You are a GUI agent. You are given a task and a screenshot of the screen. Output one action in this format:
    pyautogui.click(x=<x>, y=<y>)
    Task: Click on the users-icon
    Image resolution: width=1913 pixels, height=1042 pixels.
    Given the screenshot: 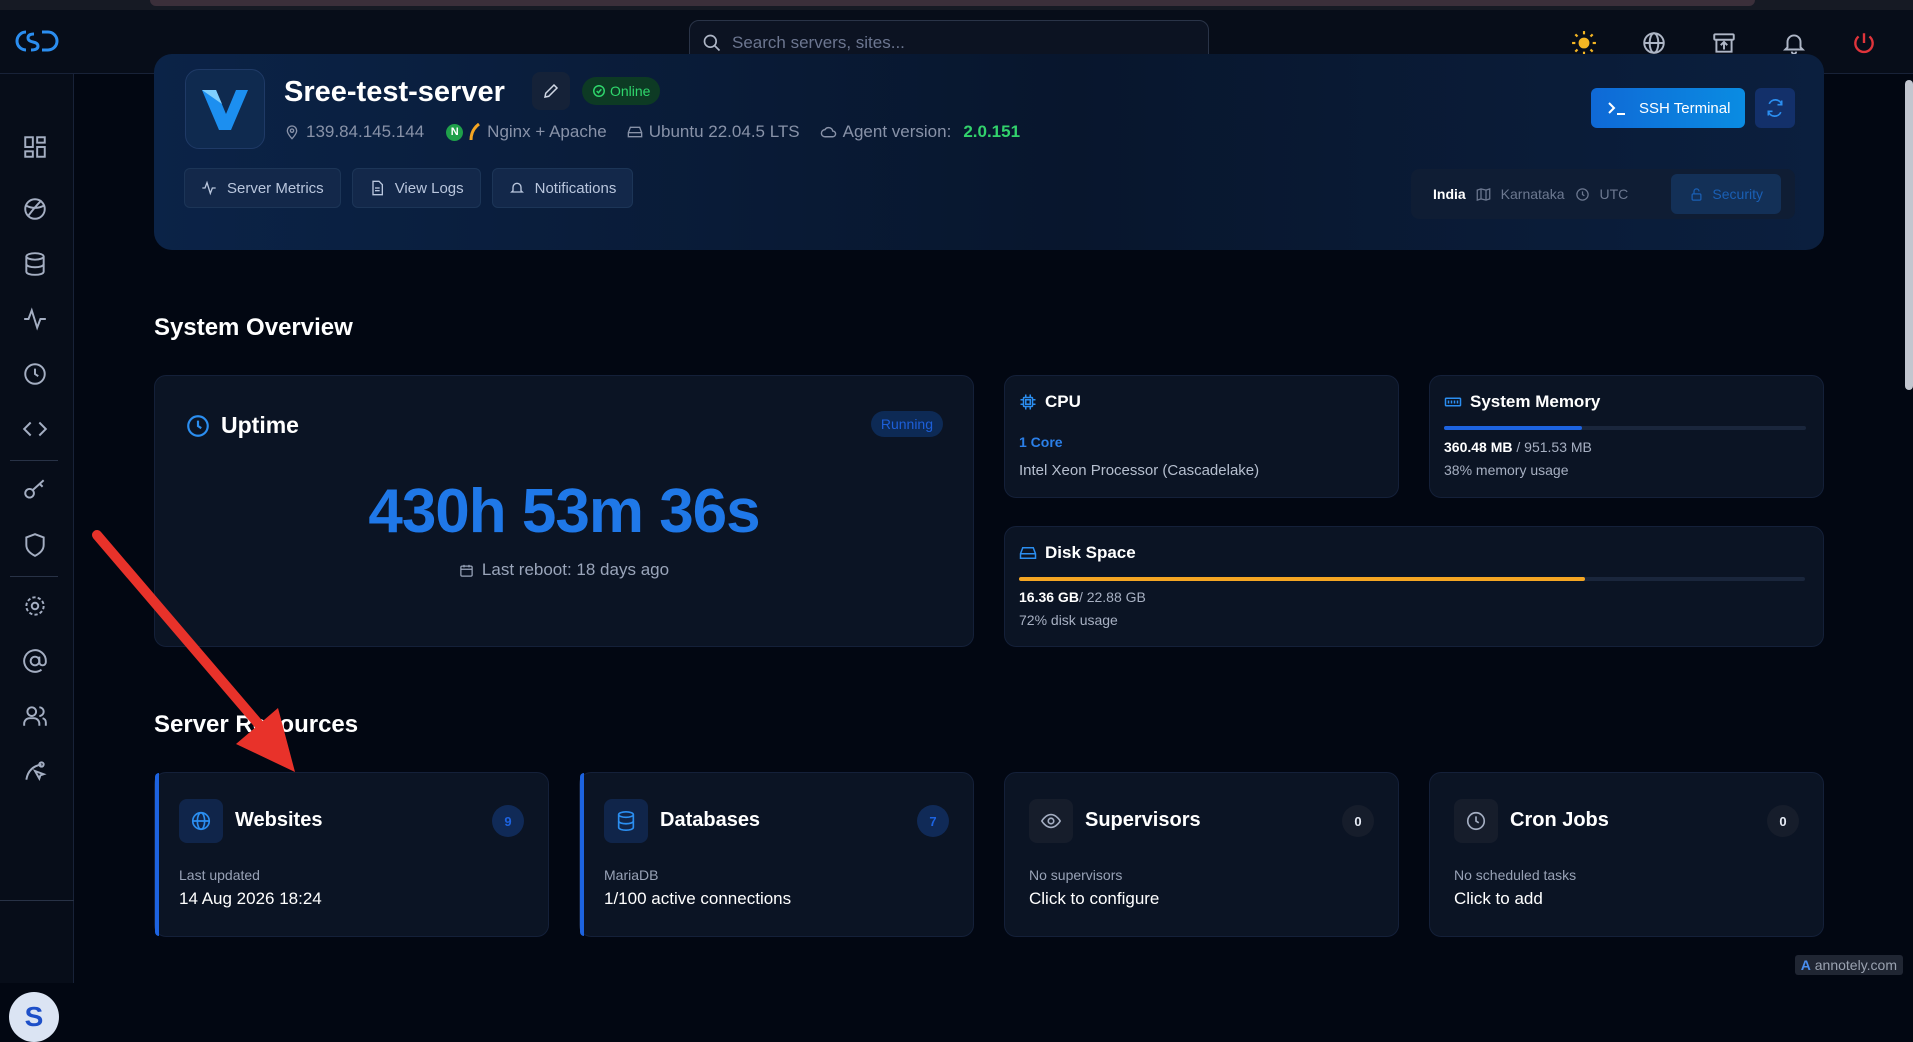 What is the action you would take?
    pyautogui.click(x=35, y=716)
    